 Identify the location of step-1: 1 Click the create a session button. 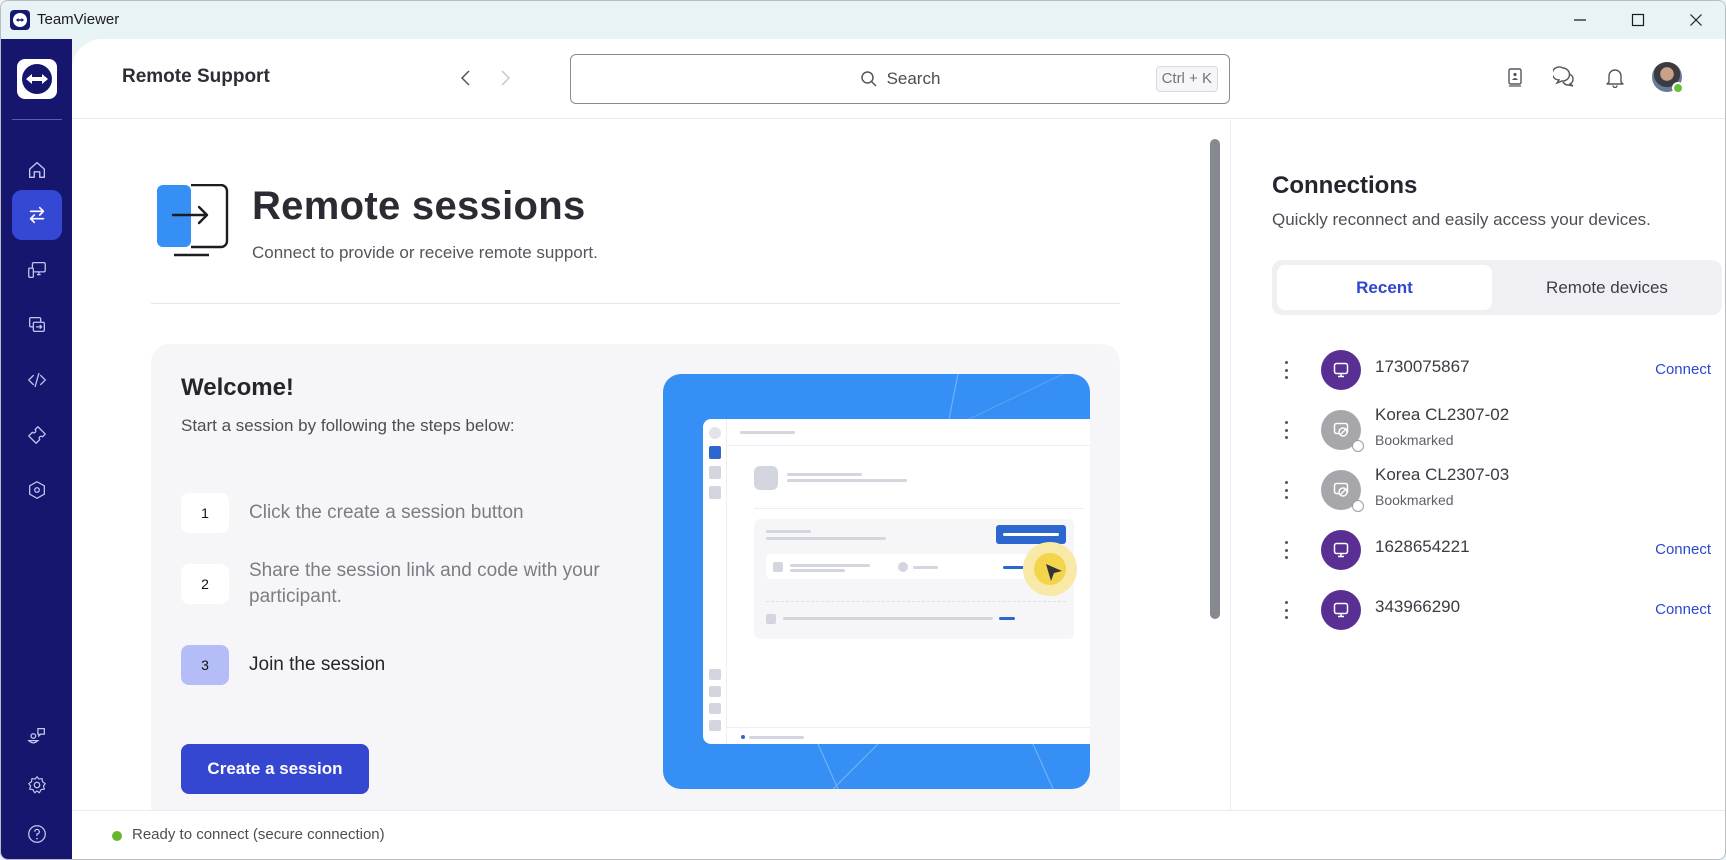
(410, 513).